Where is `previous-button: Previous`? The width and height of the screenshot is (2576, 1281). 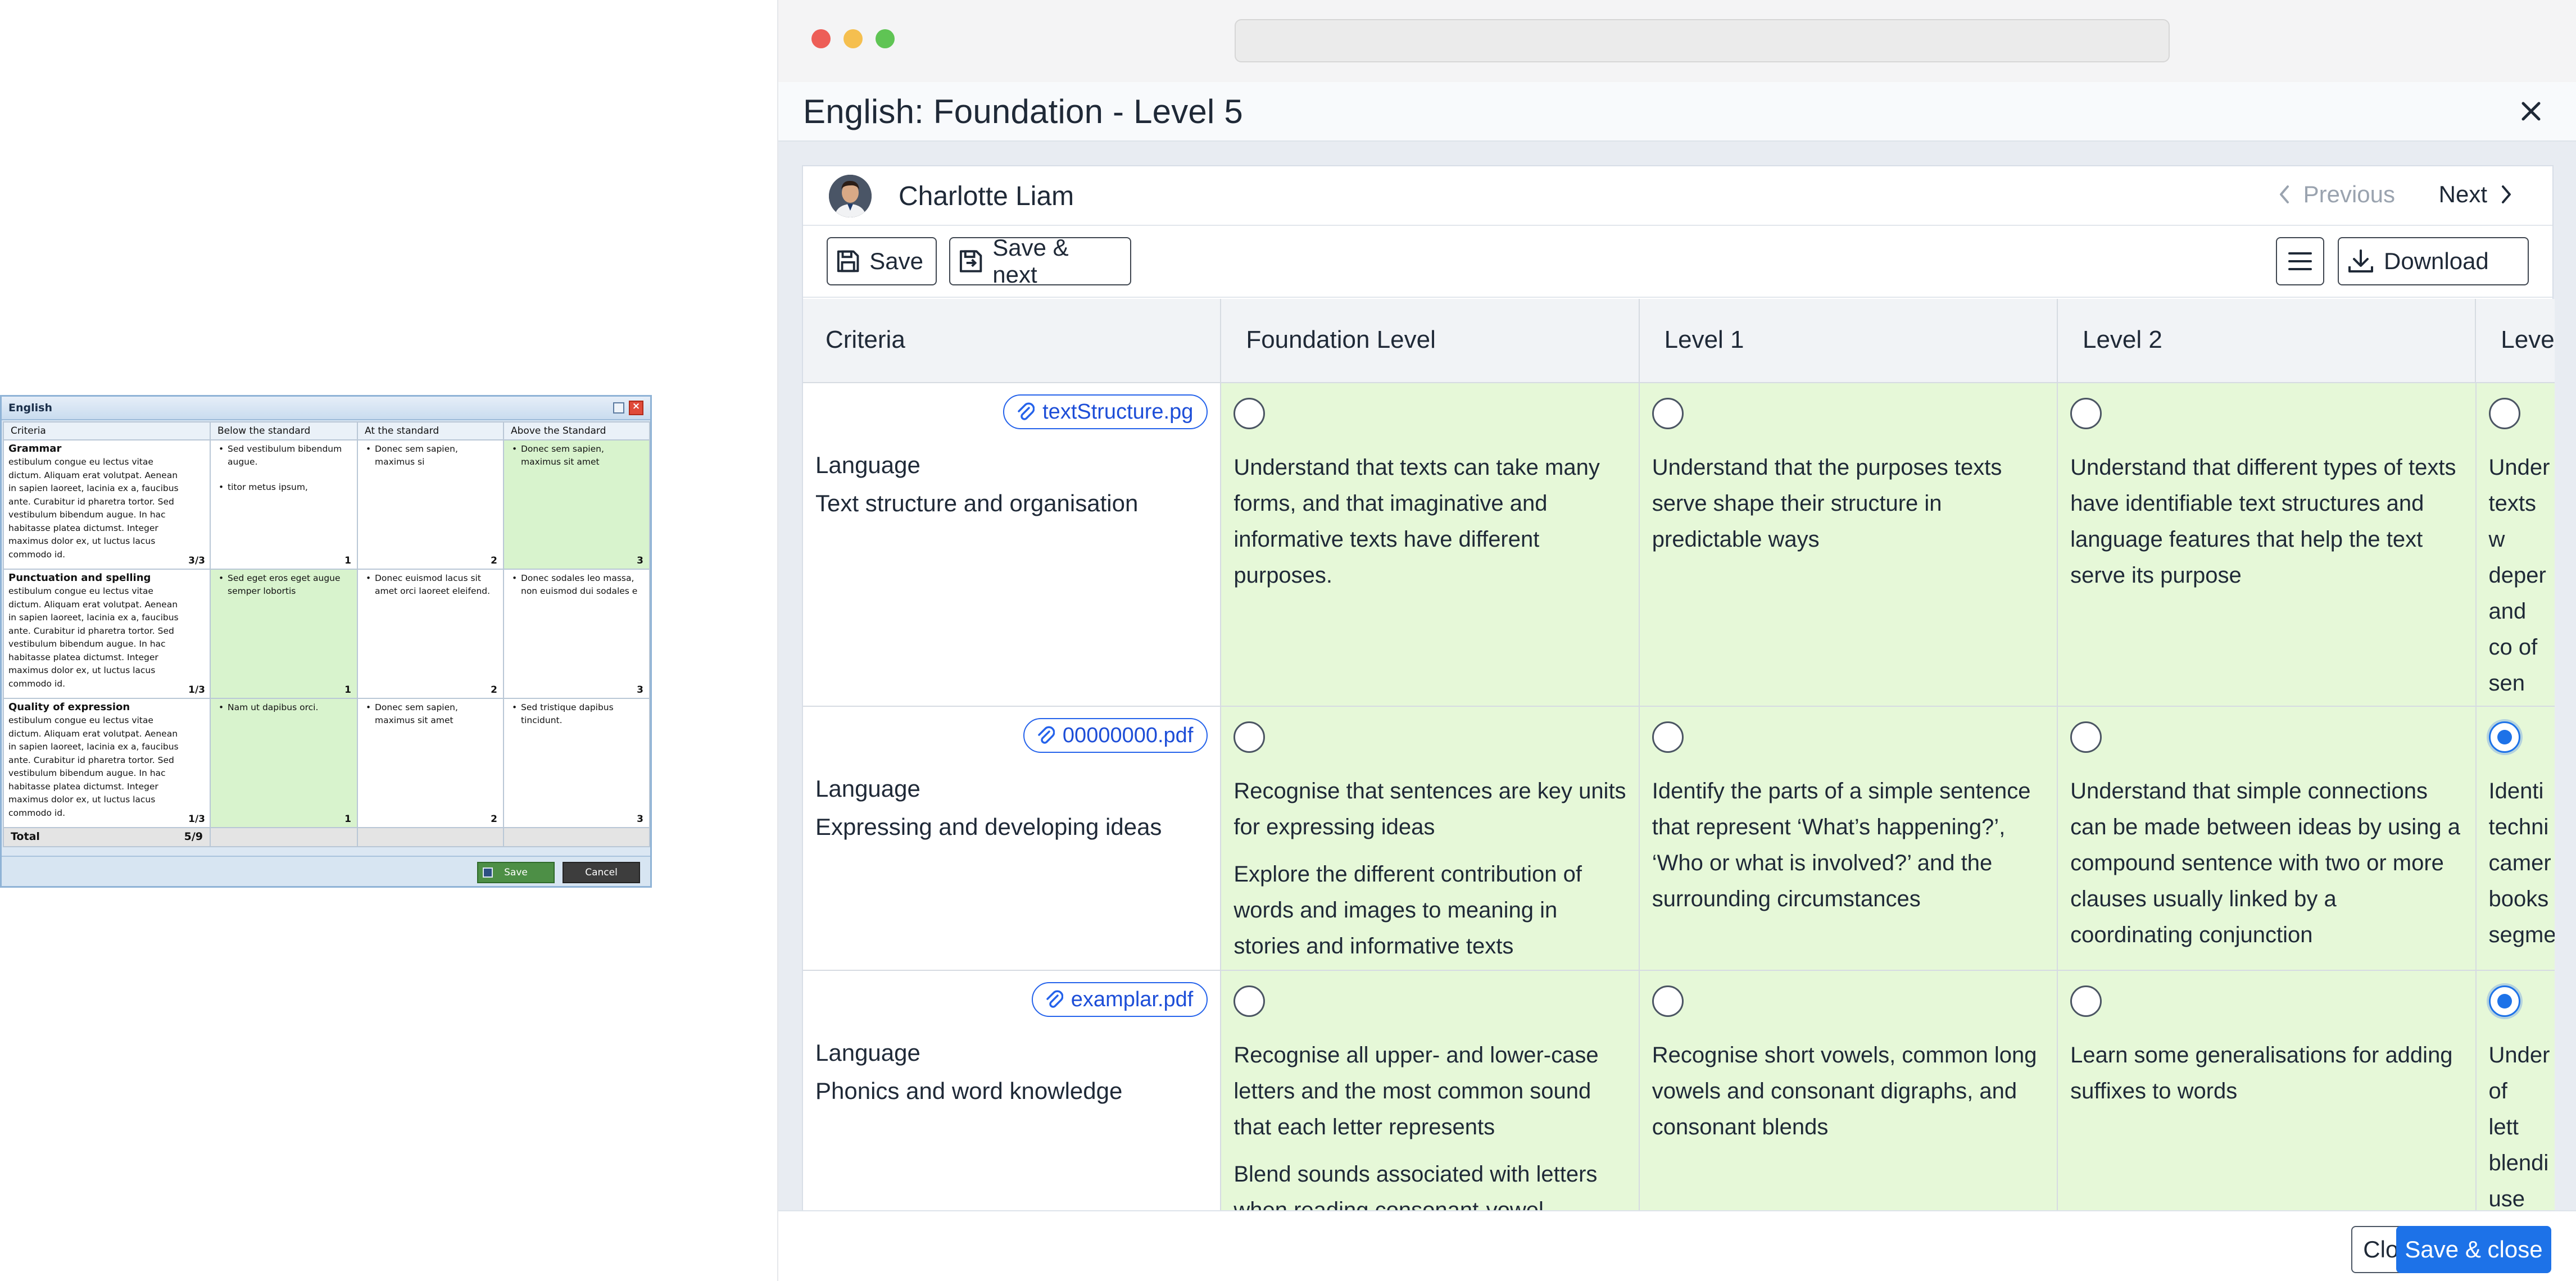
previous-button: Previous is located at coordinates (2336, 194).